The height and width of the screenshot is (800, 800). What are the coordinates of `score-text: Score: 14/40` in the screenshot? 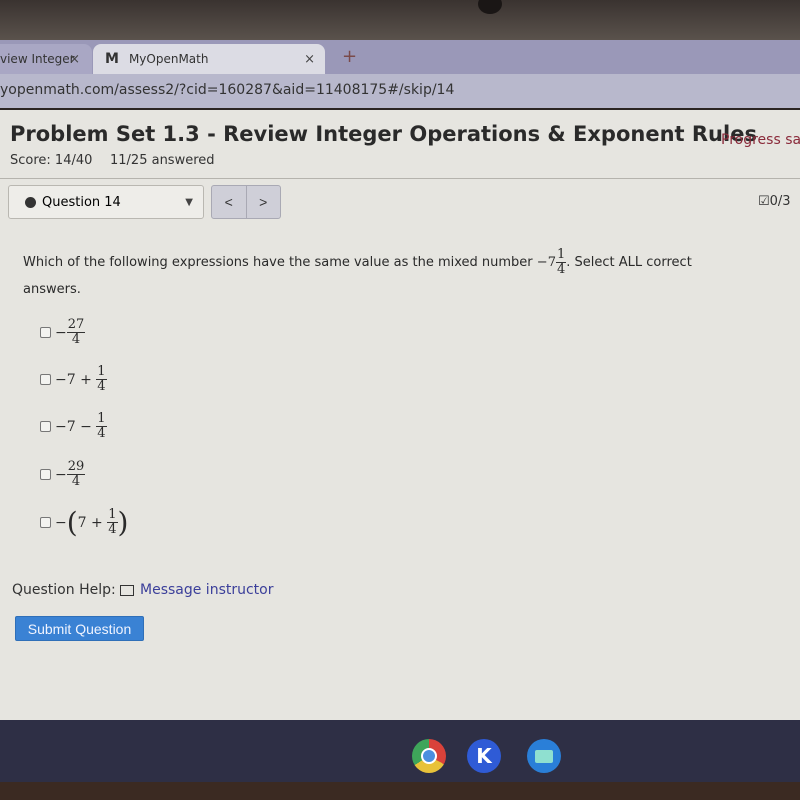 It's located at (51, 160).